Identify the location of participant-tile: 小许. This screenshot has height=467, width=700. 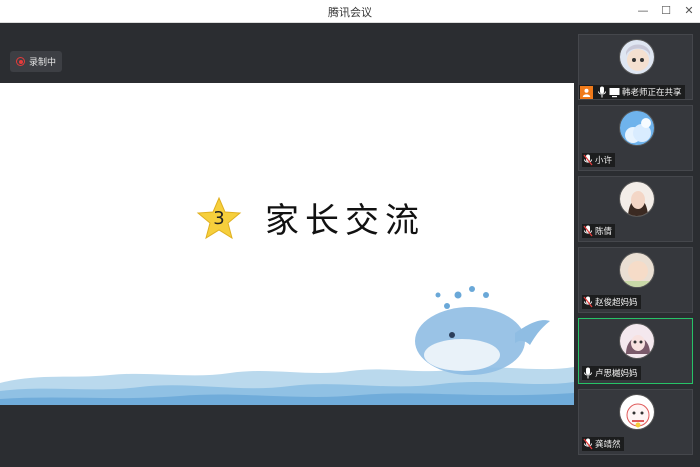
(635, 138).